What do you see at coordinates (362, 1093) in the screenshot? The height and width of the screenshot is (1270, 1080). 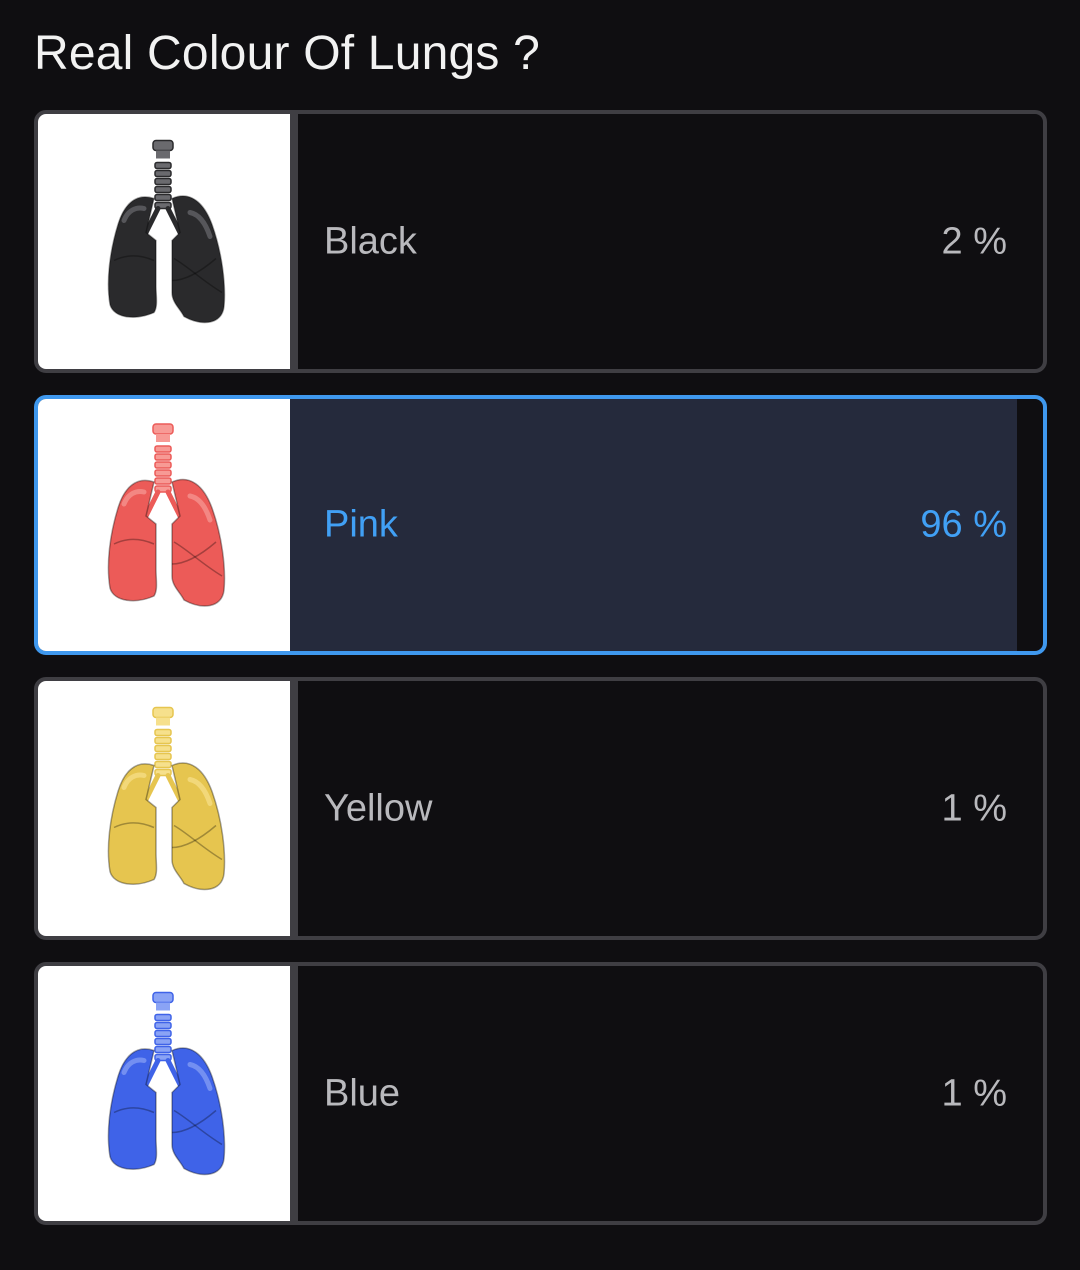 I see `option-label: Blue` at bounding box center [362, 1093].